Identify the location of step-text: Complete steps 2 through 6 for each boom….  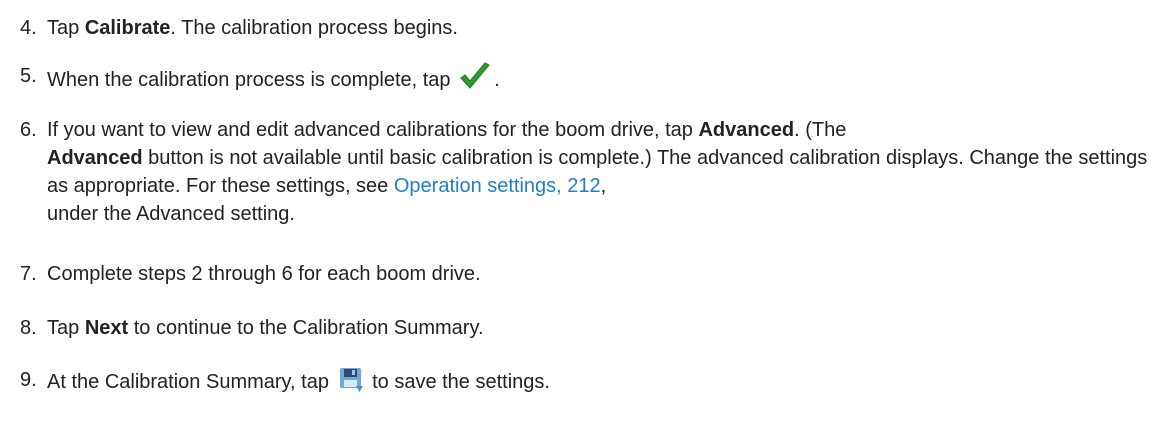
(264, 274).